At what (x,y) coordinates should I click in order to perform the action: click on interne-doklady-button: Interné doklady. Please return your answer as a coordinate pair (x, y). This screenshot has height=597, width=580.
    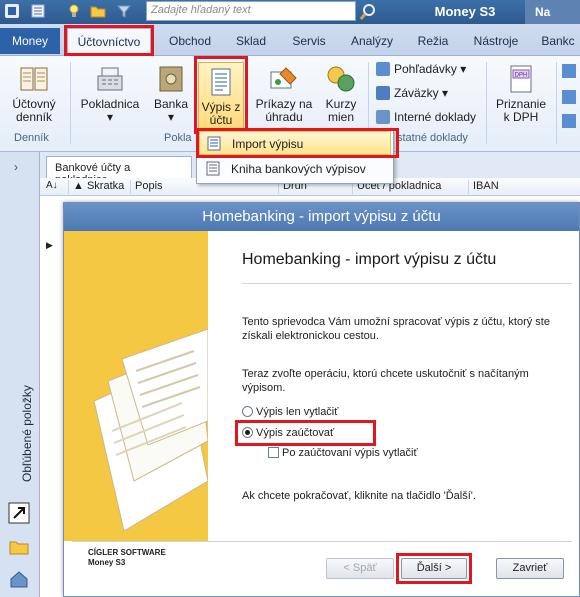
    Looking at the image, I should click on (426, 119).